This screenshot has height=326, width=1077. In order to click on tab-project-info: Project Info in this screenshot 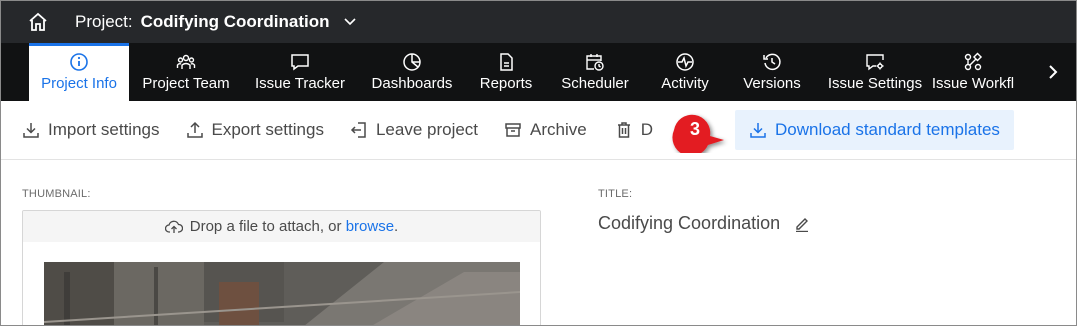, I will do `click(79, 72)`.